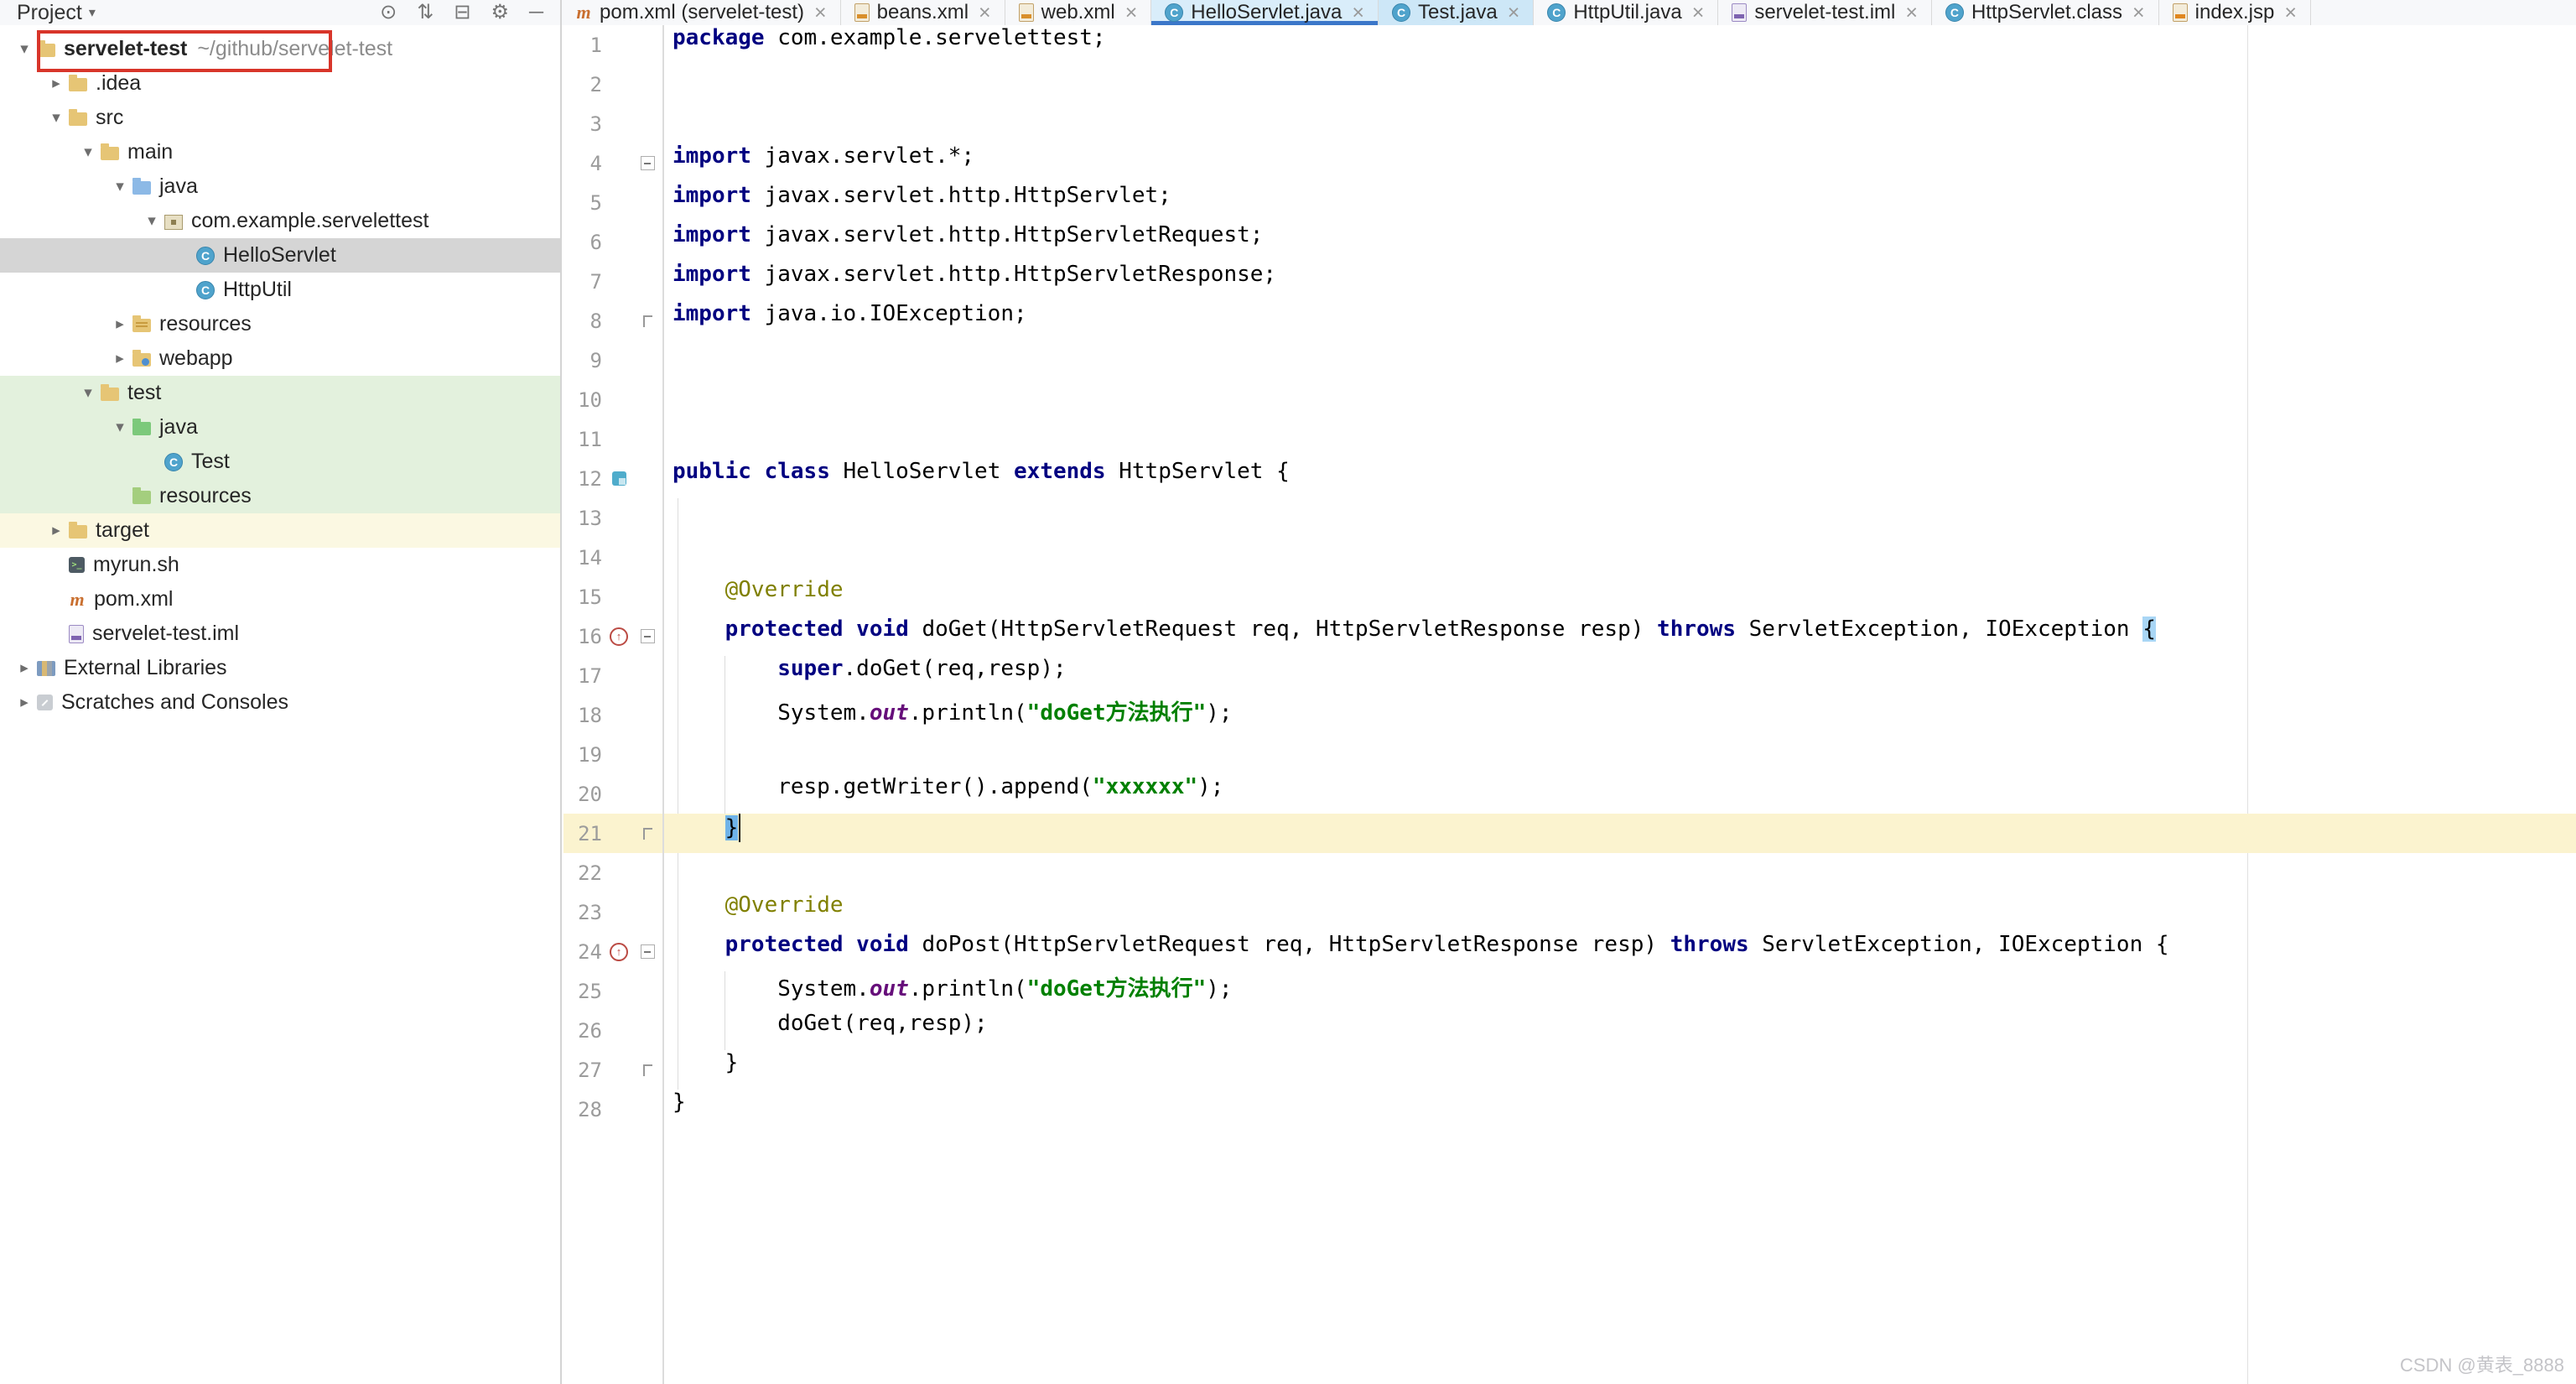 This screenshot has width=2576, height=1384. I want to click on code-line: import javax.servlet.*;, so click(1620, 163).